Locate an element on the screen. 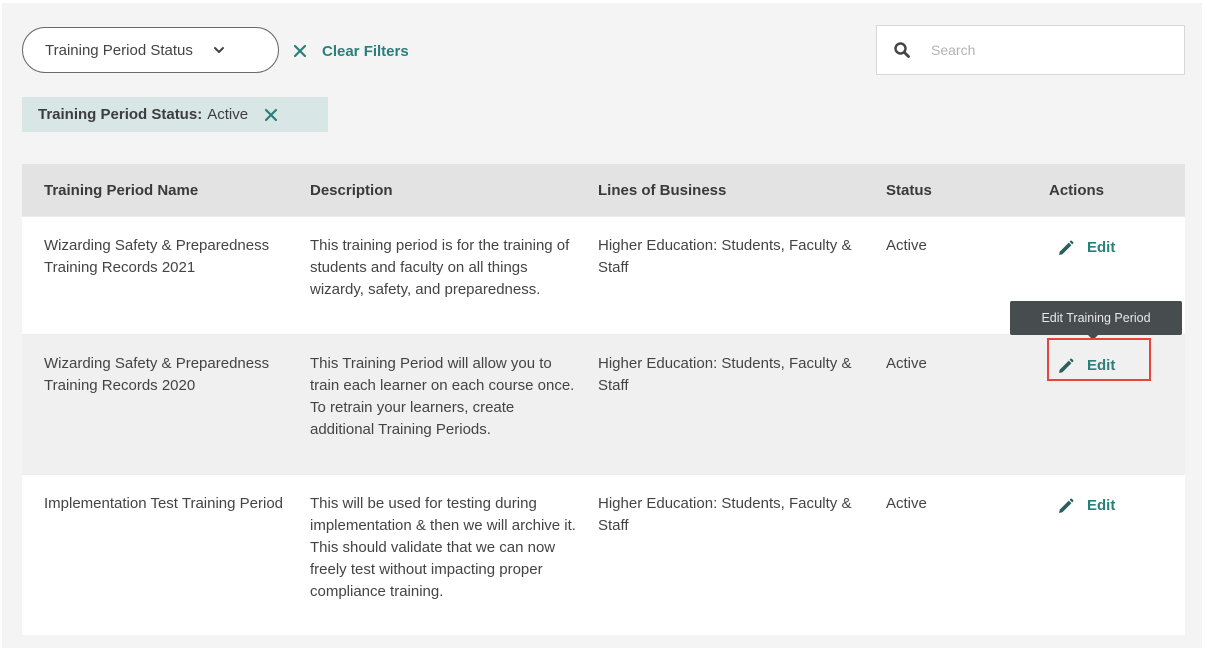 The width and height of the screenshot is (1220, 670). search-icon is located at coordinates (902, 50).